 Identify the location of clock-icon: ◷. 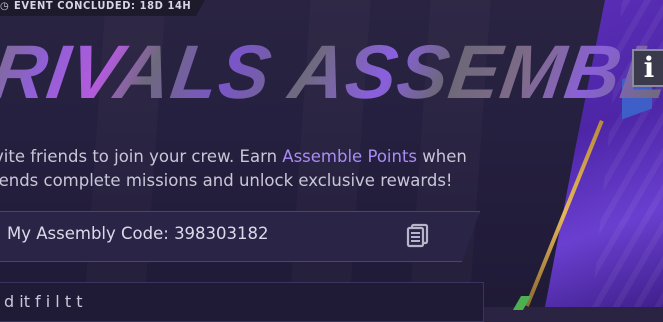
(4, 6).